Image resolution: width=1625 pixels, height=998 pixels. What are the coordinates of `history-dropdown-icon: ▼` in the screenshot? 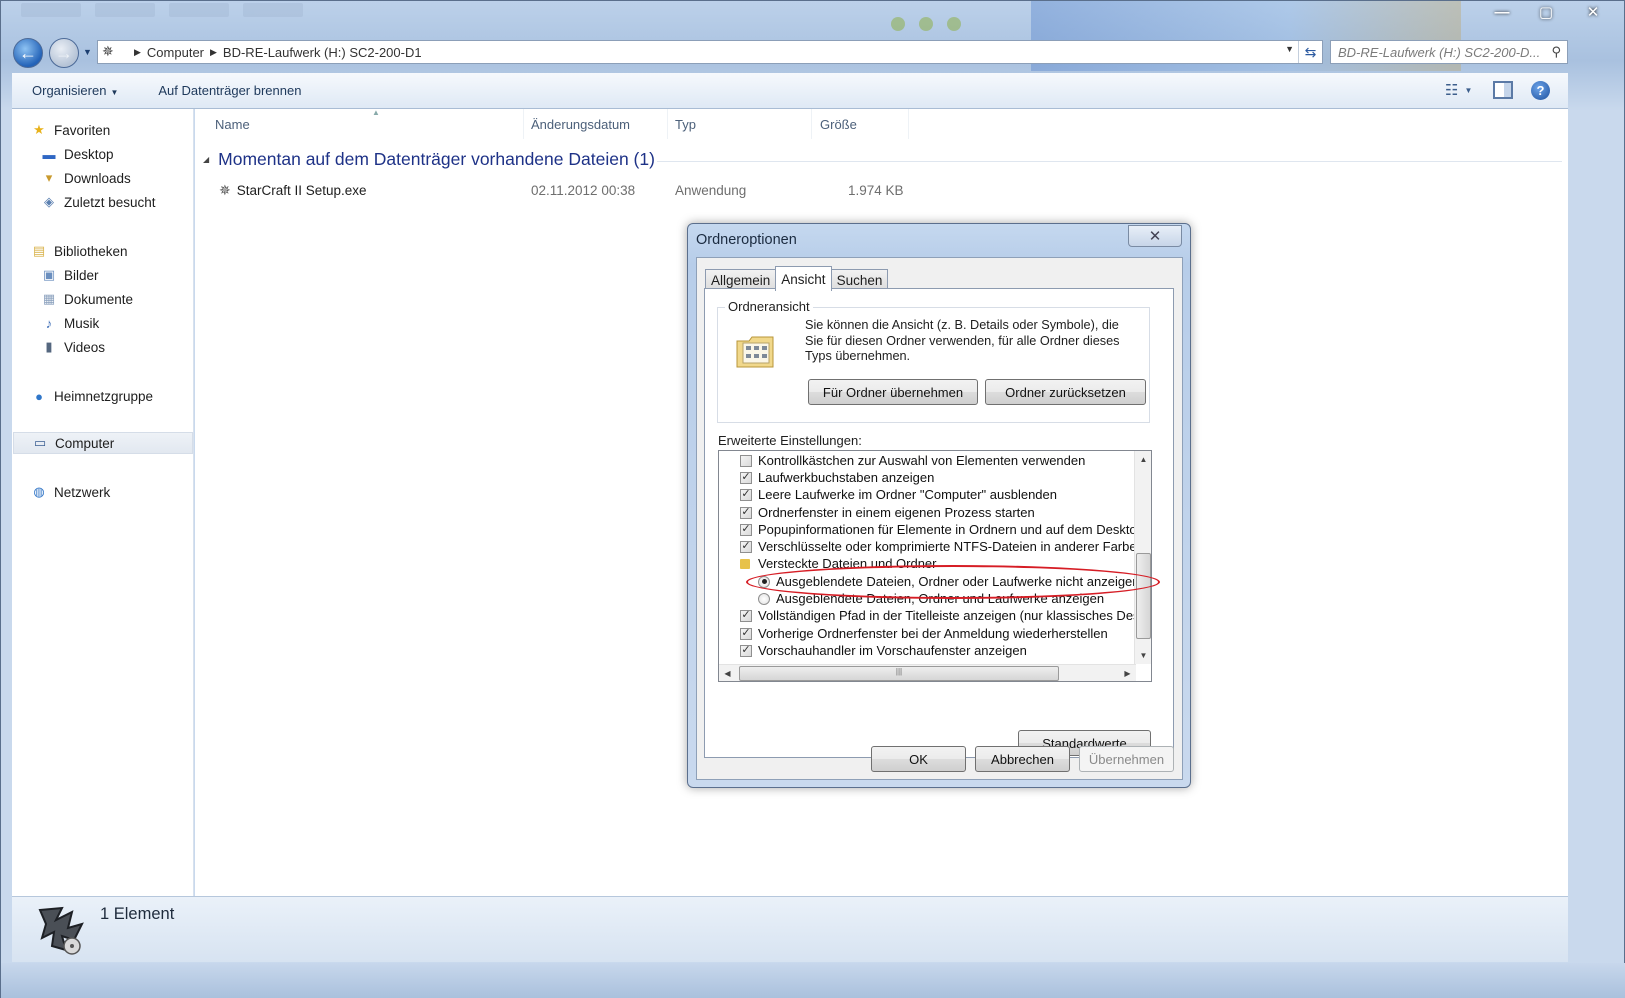 It's located at (87, 52).